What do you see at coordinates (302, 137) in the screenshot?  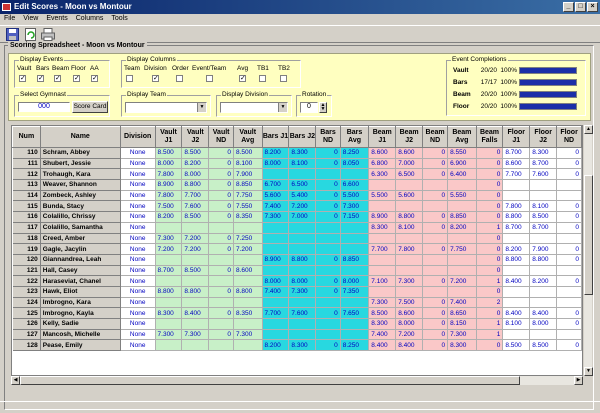 I see `column-header: Bars J2` at bounding box center [302, 137].